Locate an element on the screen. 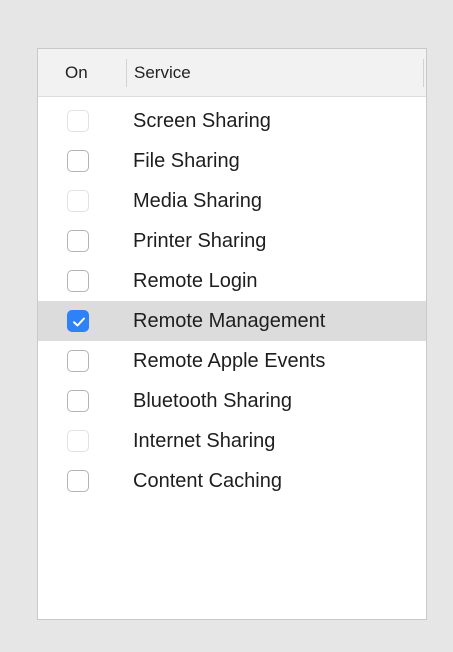 The image size is (453, 652). table-row-content-caching: Content Caching is located at coordinates (232, 481).